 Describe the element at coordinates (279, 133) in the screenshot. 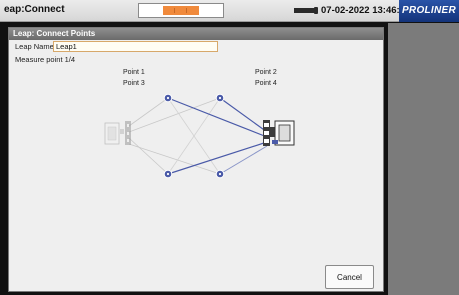

I see `right-machine-icon` at that location.